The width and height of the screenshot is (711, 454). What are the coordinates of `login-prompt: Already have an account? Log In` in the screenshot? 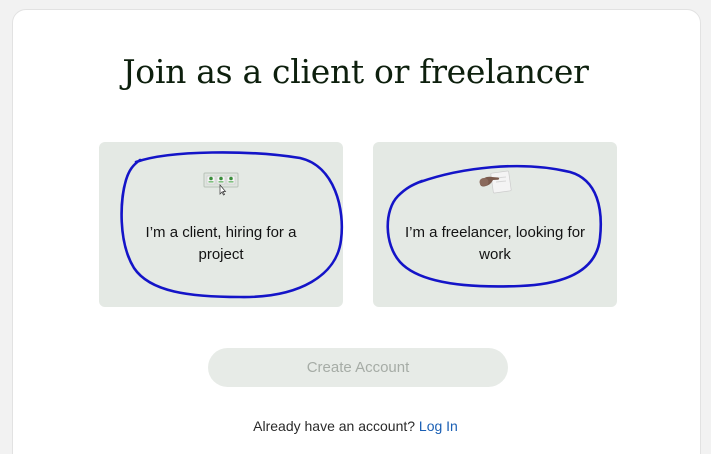 It's located at (355, 426).